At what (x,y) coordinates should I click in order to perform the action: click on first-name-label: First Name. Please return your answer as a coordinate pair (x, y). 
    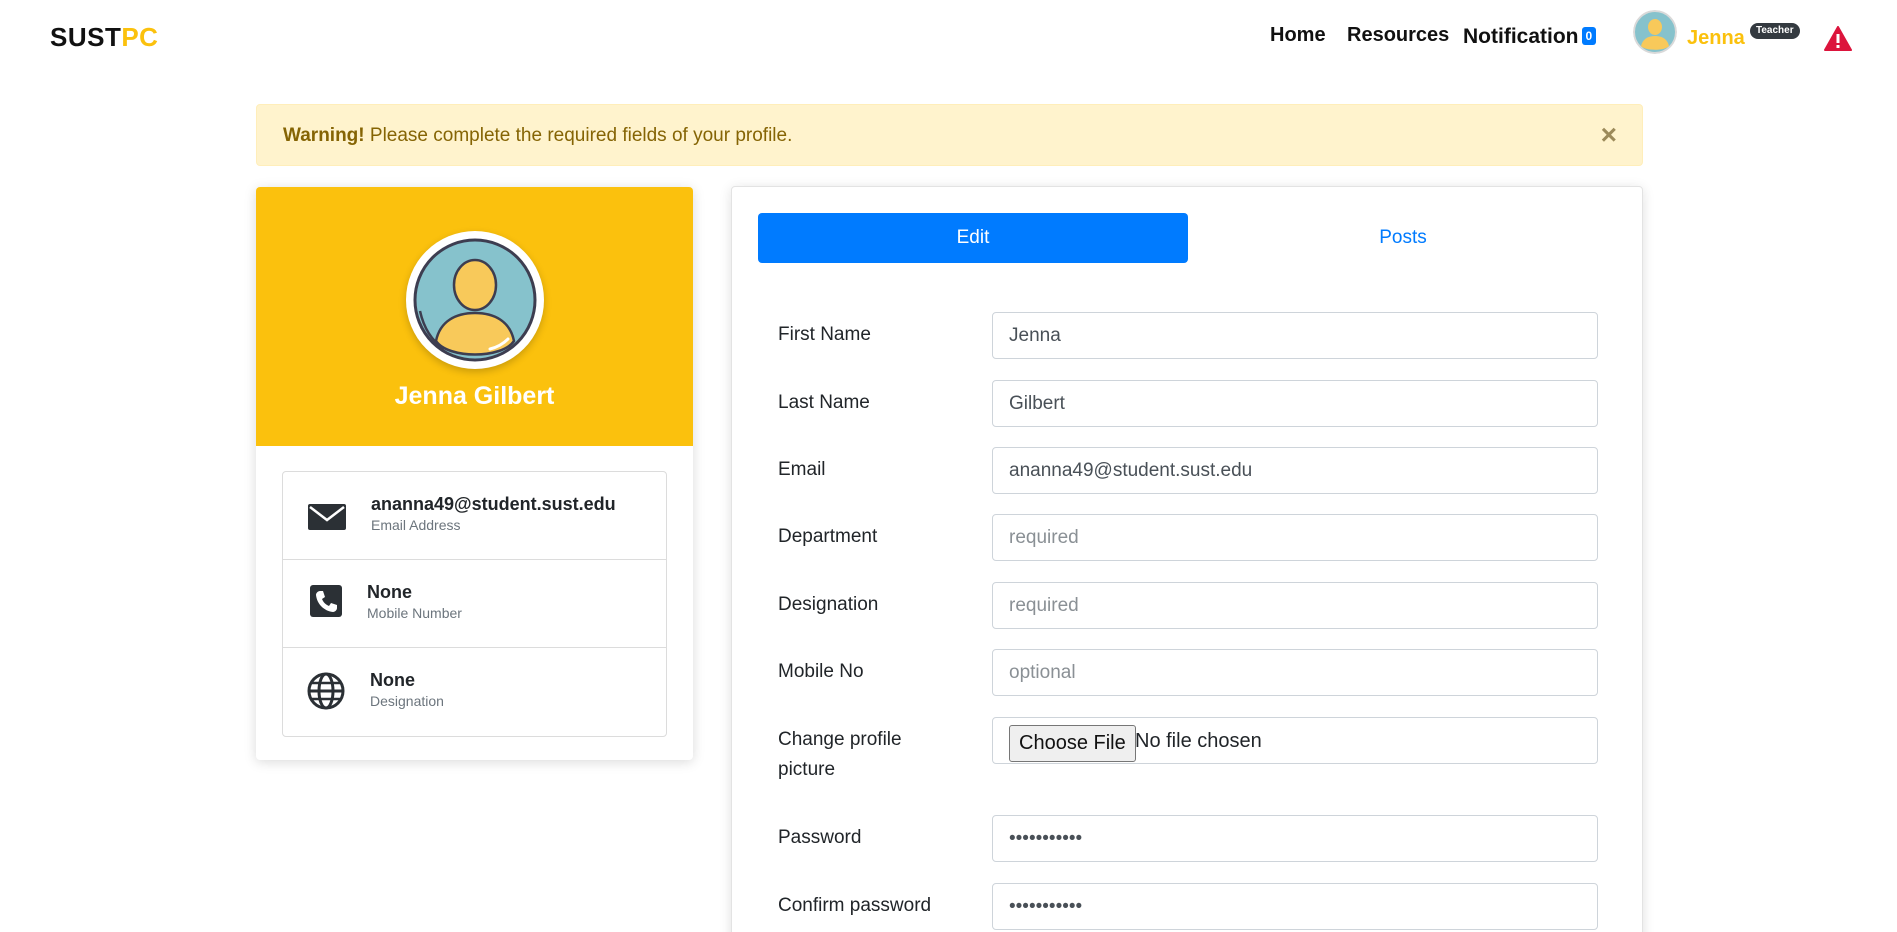
    Looking at the image, I should click on (824, 334).